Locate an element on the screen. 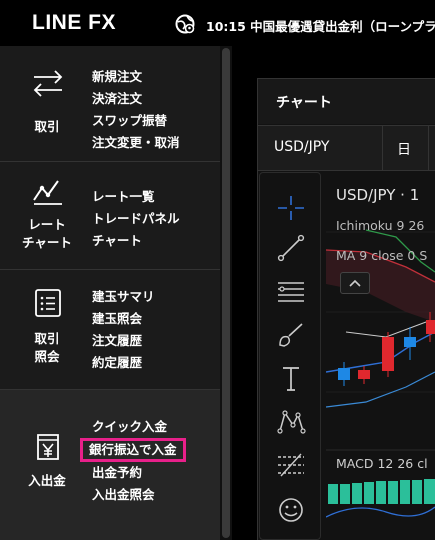  menu-item-chart: チャート is located at coordinates (136, 241).